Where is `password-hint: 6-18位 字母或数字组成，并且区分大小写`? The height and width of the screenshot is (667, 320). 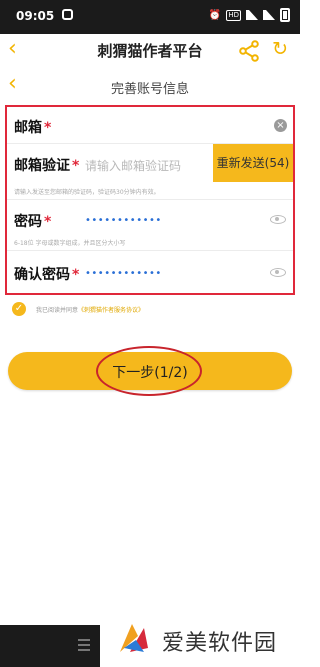 password-hint: 6-18位 字母或数字组成，并且区分大小写 is located at coordinates (70, 243).